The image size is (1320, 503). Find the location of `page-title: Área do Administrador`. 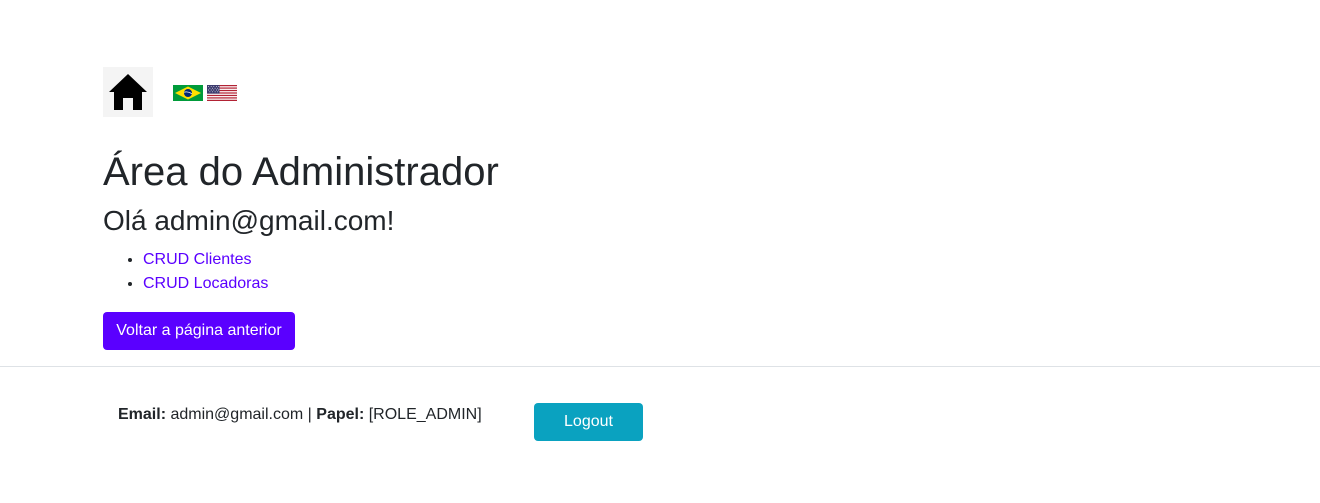

page-title: Área do Administrador is located at coordinates (301, 172).